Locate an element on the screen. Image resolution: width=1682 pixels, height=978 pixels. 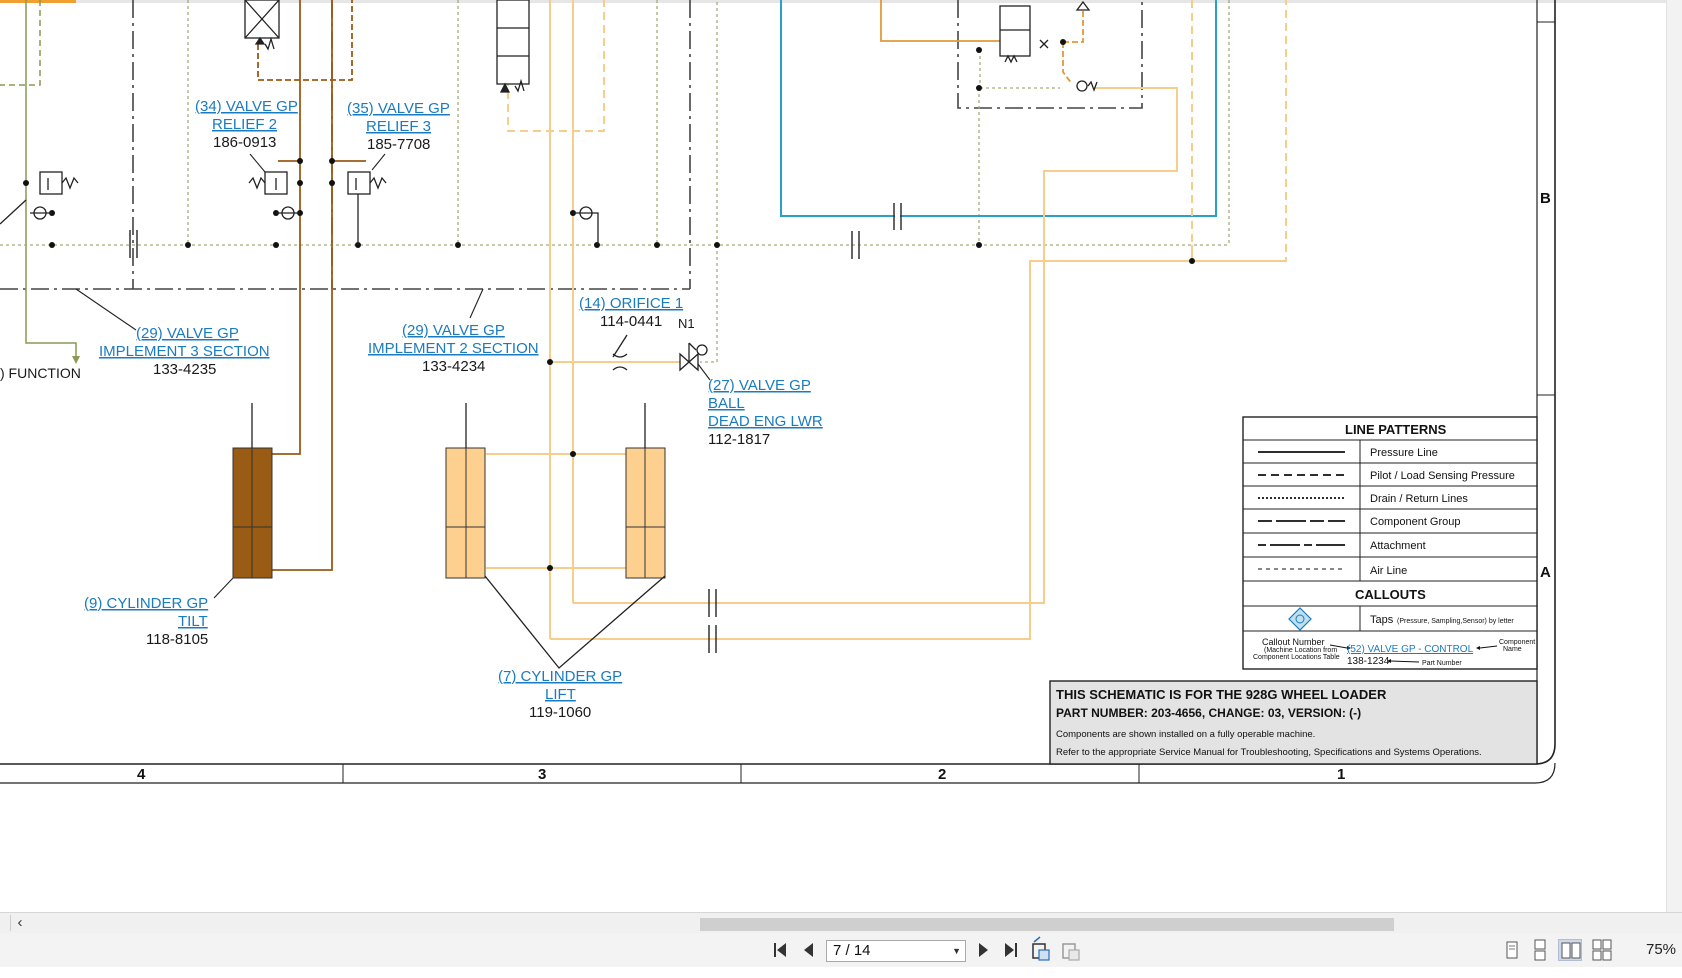
taps-note: (Pressure, Sampling,Sensor) by letter is located at coordinates (1455, 621).